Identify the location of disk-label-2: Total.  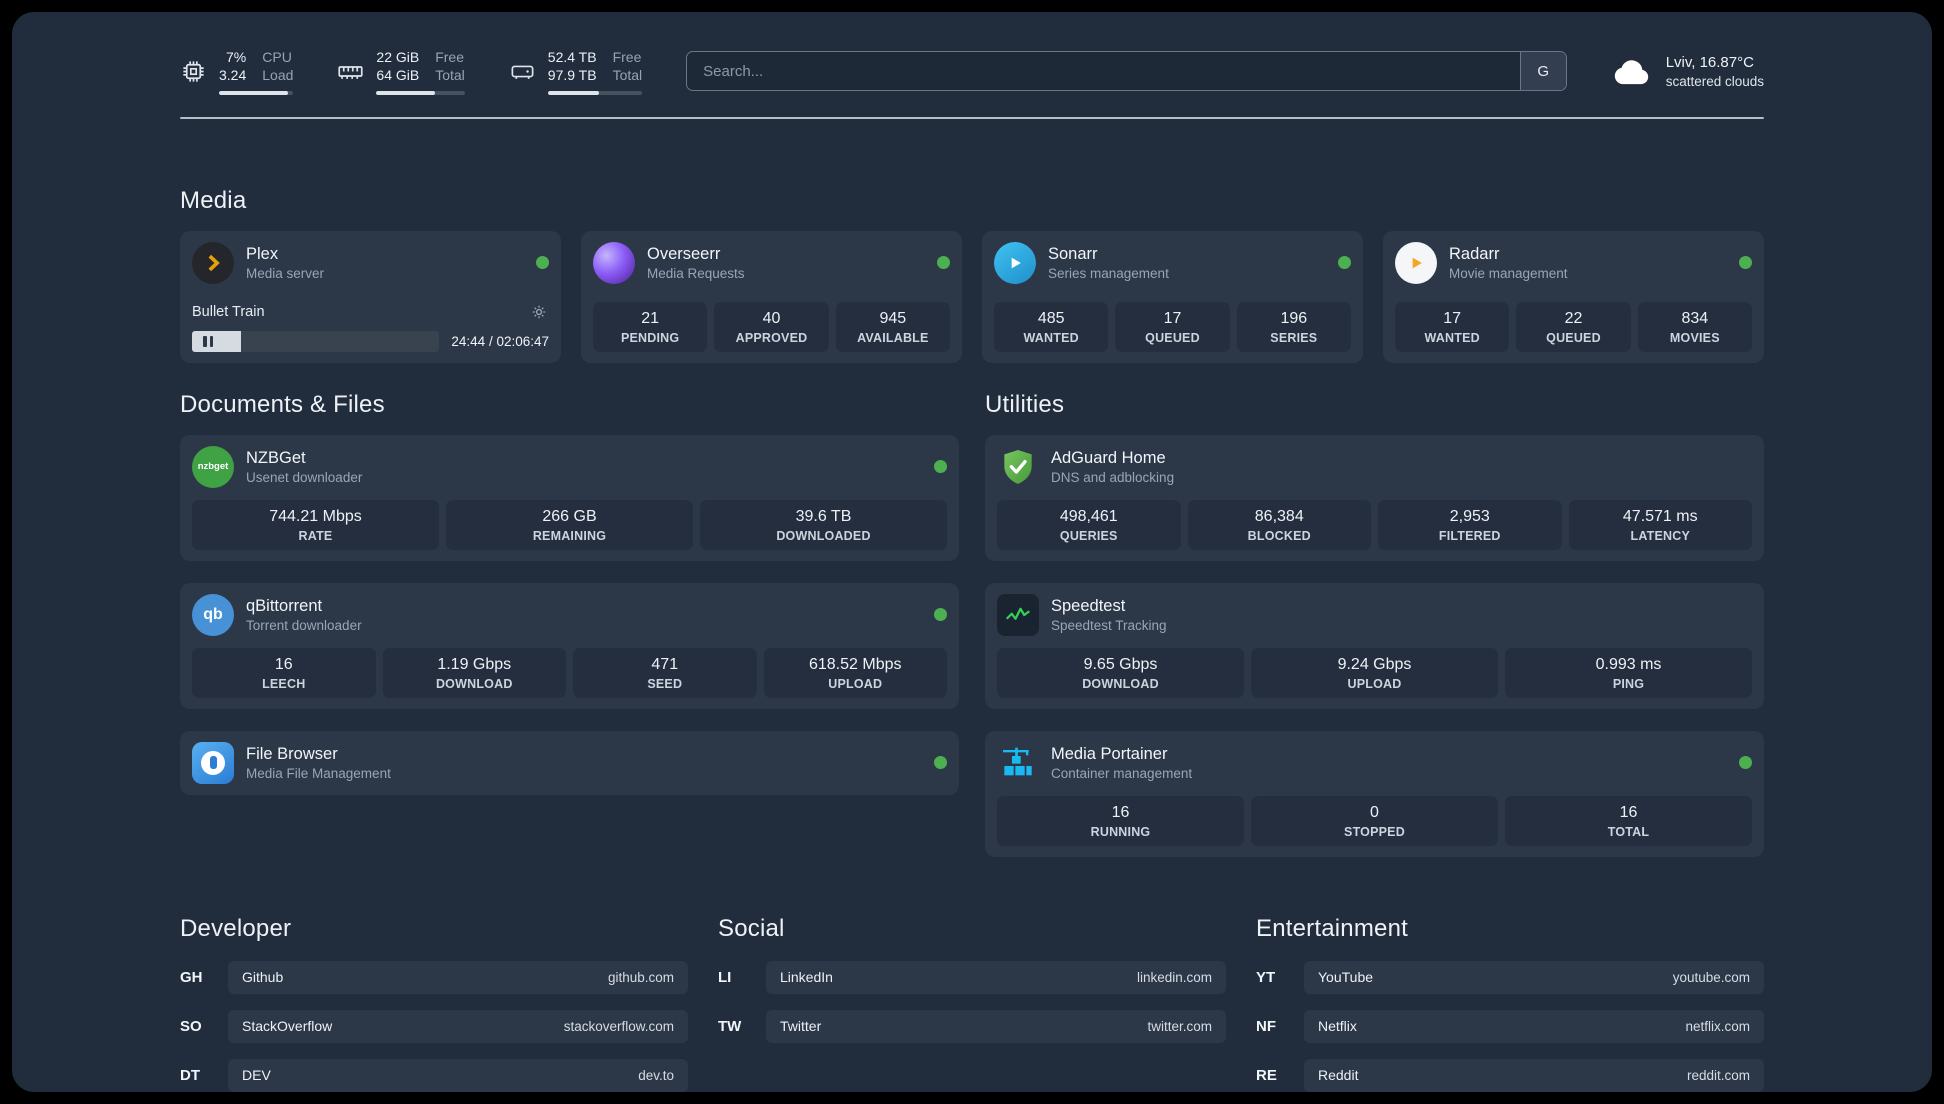
(627, 75).